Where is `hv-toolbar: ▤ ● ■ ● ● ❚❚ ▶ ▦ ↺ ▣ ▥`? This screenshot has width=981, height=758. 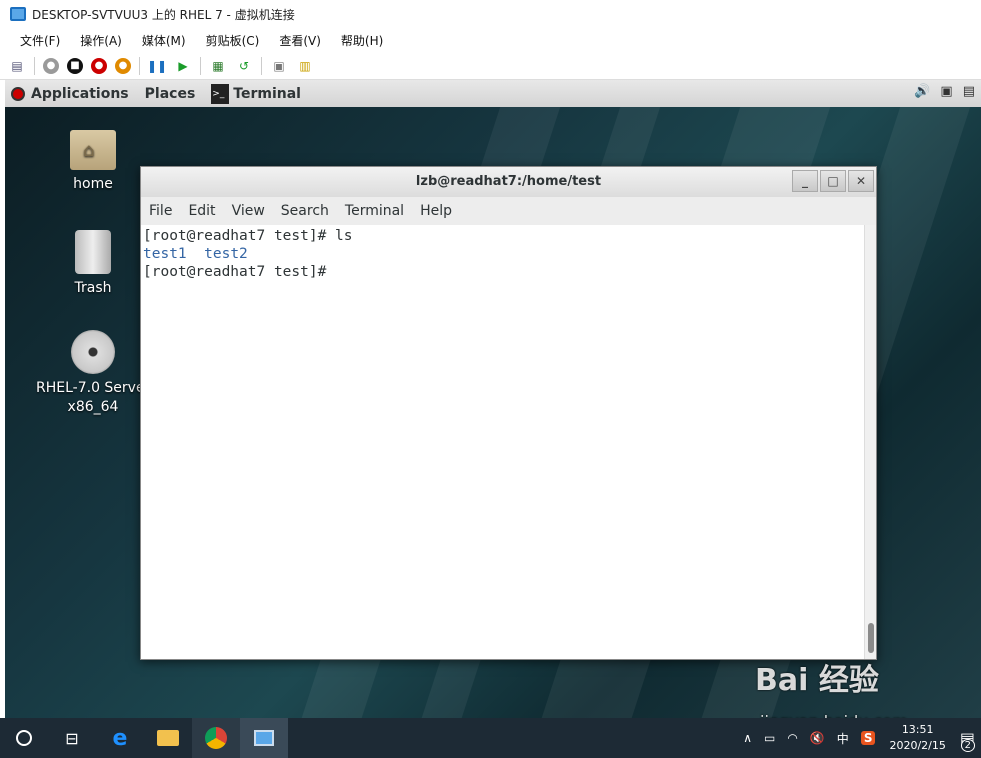
hv-toolbar: ▤ ● ■ ● ● ❚❚ ▶ ▦ ↺ ▣ ▥ is located at coordinates (490, 66).